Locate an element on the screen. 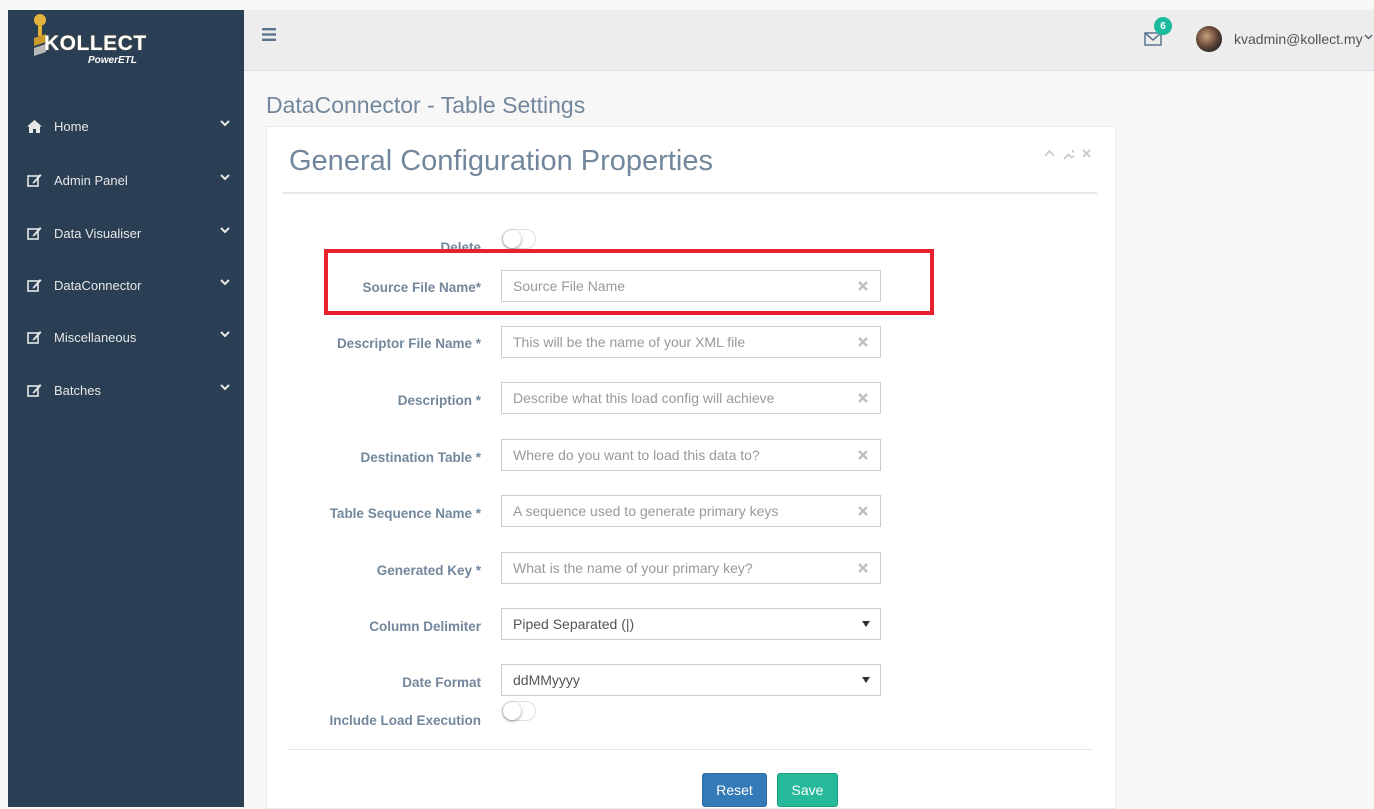 The width and height of the screenshot is (1374, 809). sidebar-item-label: Miscellaneous is located at coordinates (95, 337).